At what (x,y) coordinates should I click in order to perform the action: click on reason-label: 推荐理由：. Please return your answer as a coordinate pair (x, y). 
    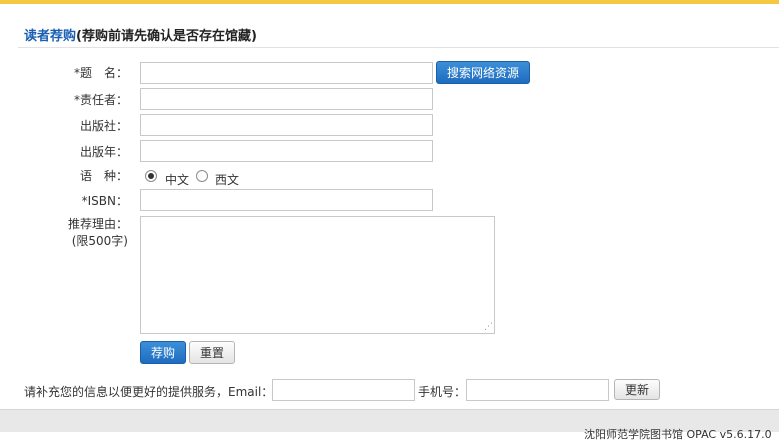
    Looking at the image, I should click on (97, 224).